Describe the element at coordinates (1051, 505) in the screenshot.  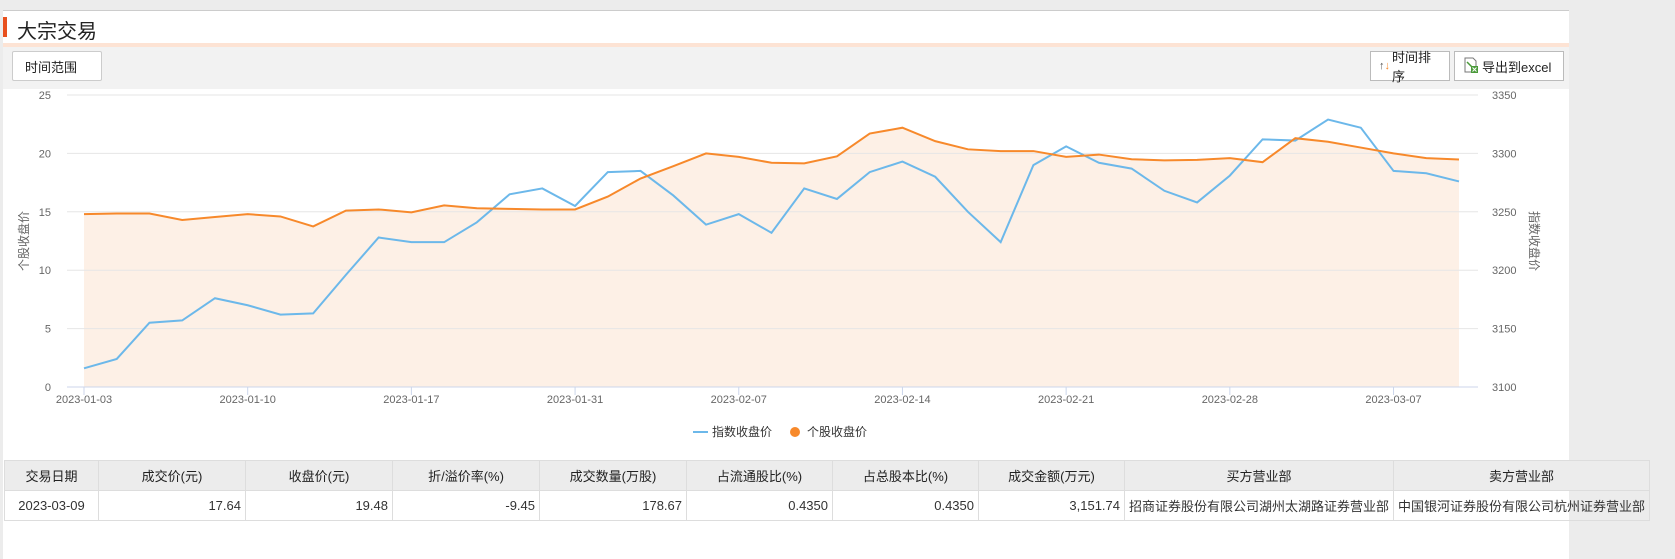
I see `table-cell: 3,151.74` at that location.